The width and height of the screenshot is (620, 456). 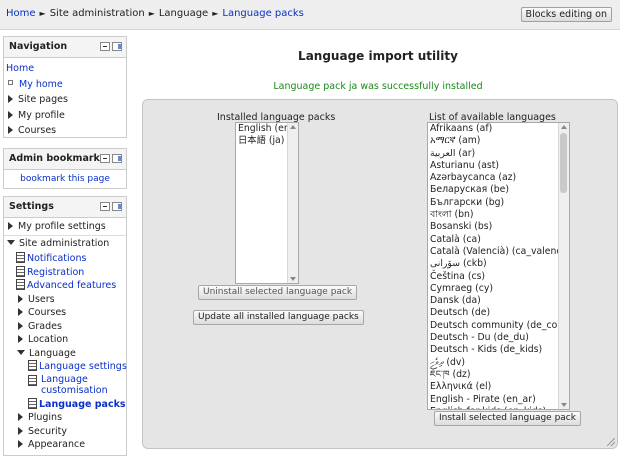 What do you see at coordinates (498, 400) in the screenshot?
I see `available-language-option: English - Pirate (en_ar)` at bounding box center [498, 400].